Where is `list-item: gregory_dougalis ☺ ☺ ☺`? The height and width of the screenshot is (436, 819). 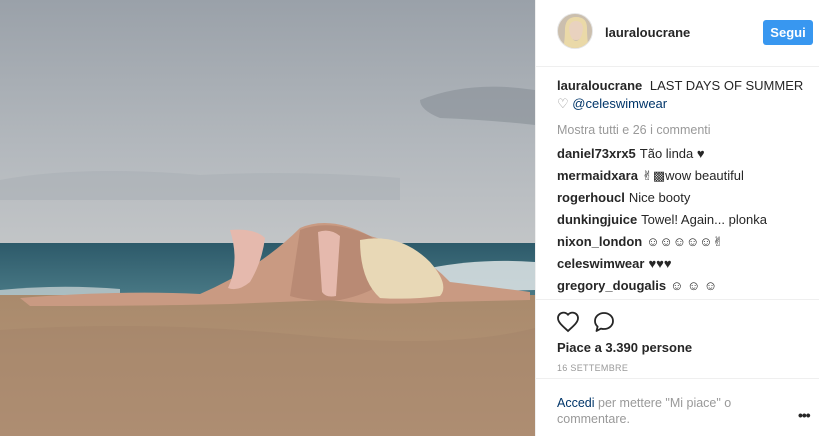
list-item: gregory_dougalis ☺ ☺ ☺ is located at coordinates (682, 286).